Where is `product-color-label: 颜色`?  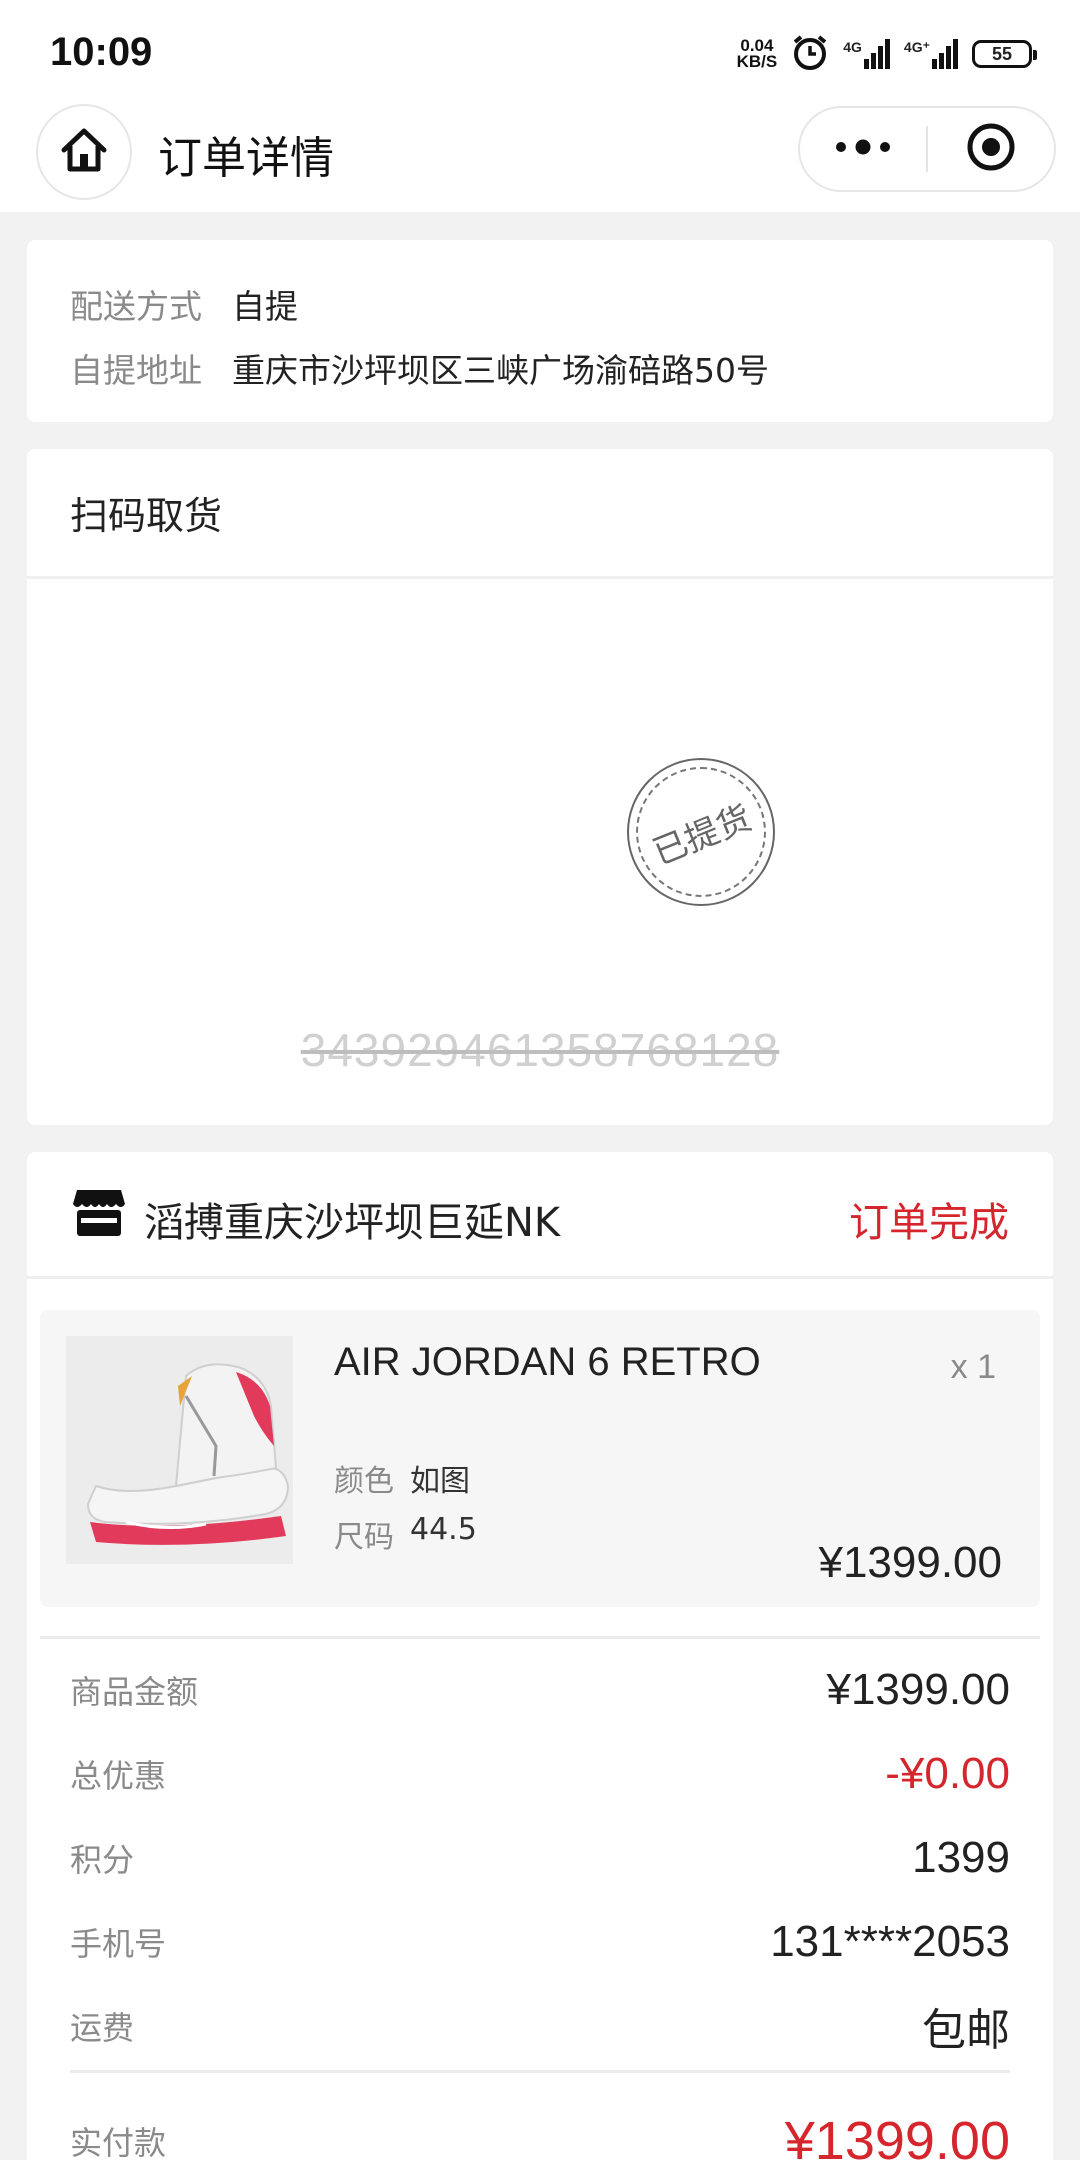 product-color-label: 颜色 is located at coordinates (364, 1481).